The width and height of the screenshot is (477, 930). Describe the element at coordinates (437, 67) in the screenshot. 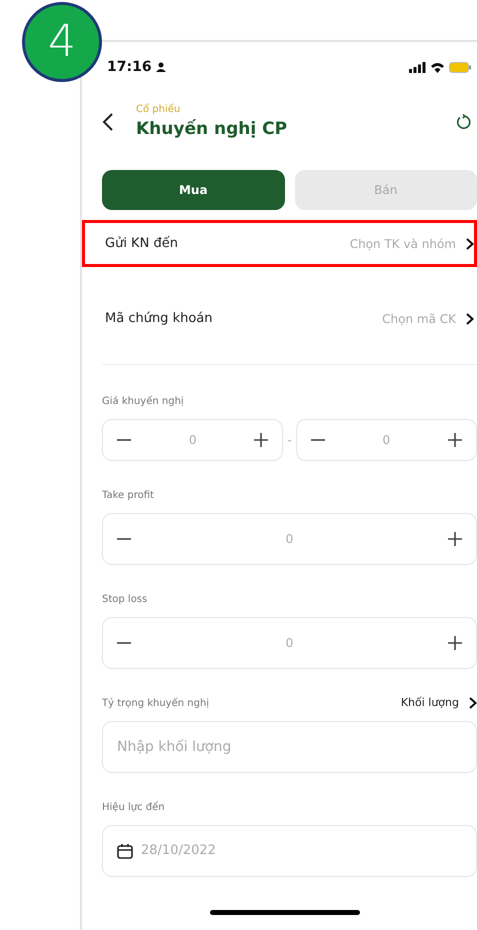

I see `wifi-icon` at that location.